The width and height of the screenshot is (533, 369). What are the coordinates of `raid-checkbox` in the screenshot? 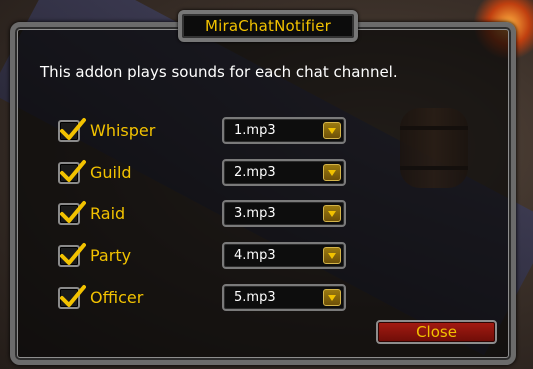 It's located at (72, 213).